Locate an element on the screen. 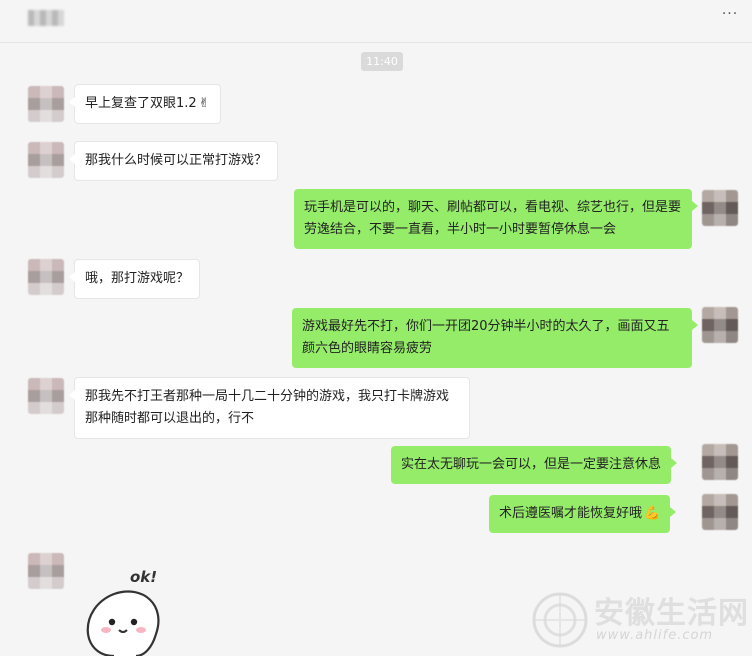 Image resolution: width=752 pixels, height=656 pixels. chat-header: ··· is located at coordinates (376, 21).